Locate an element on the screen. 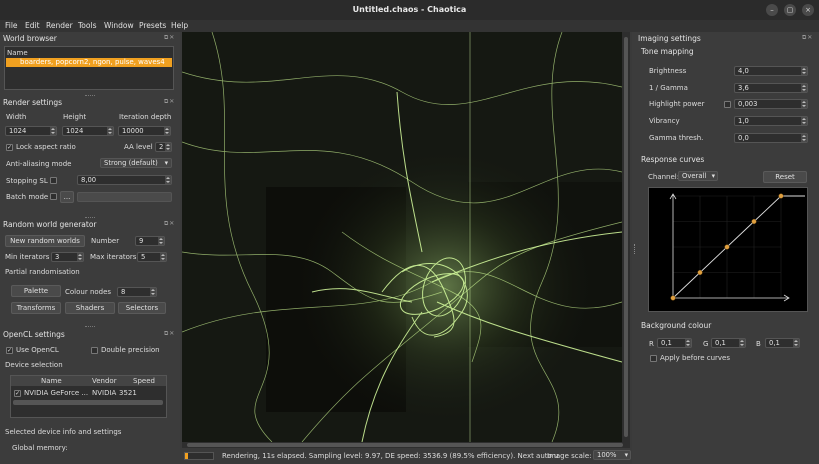  close-icon: × is located at coordinates (808, 10).